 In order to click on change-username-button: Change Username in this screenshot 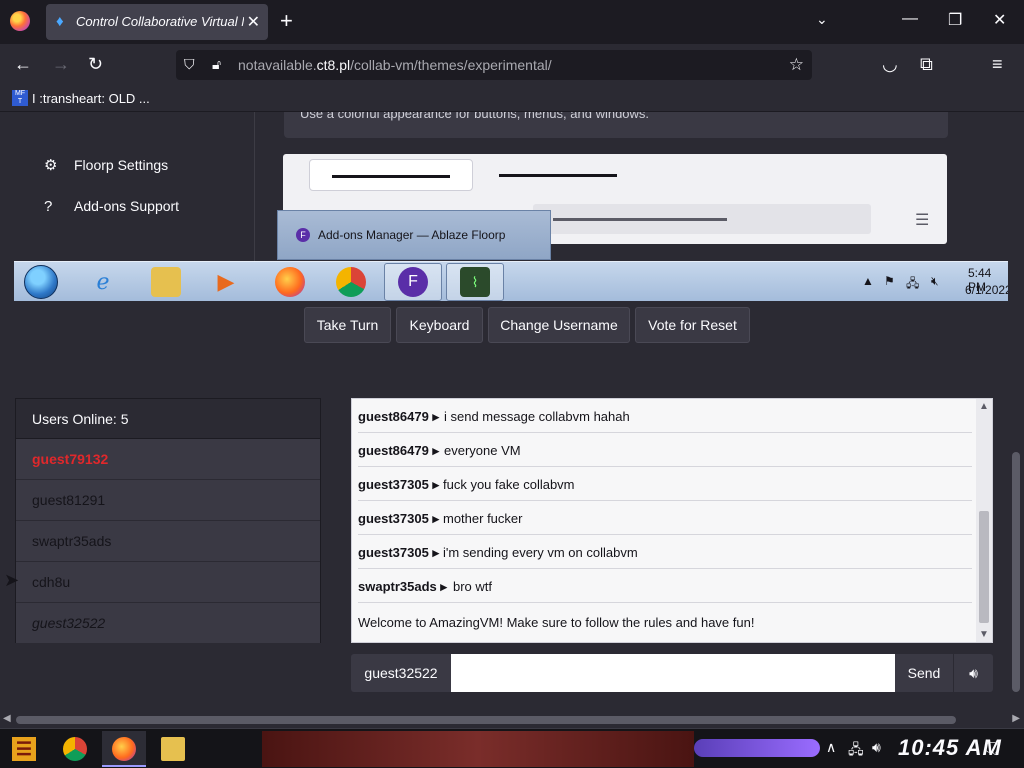, I will do `click(559, 325)`.